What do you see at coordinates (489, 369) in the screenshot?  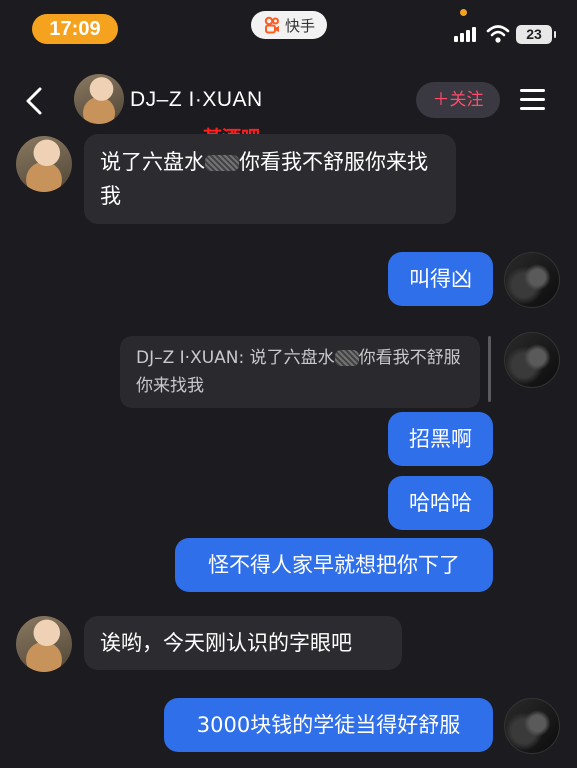 I see `quote-divider` at bounding box center [489, 369].